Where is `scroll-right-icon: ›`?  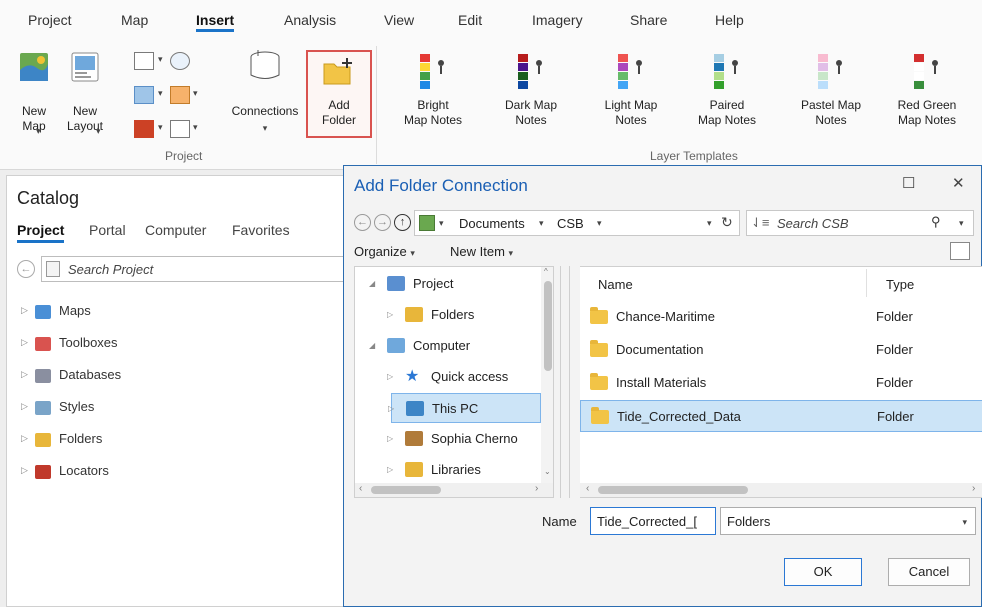 scroll-right-icon: › is located at coordinates (536, 488).